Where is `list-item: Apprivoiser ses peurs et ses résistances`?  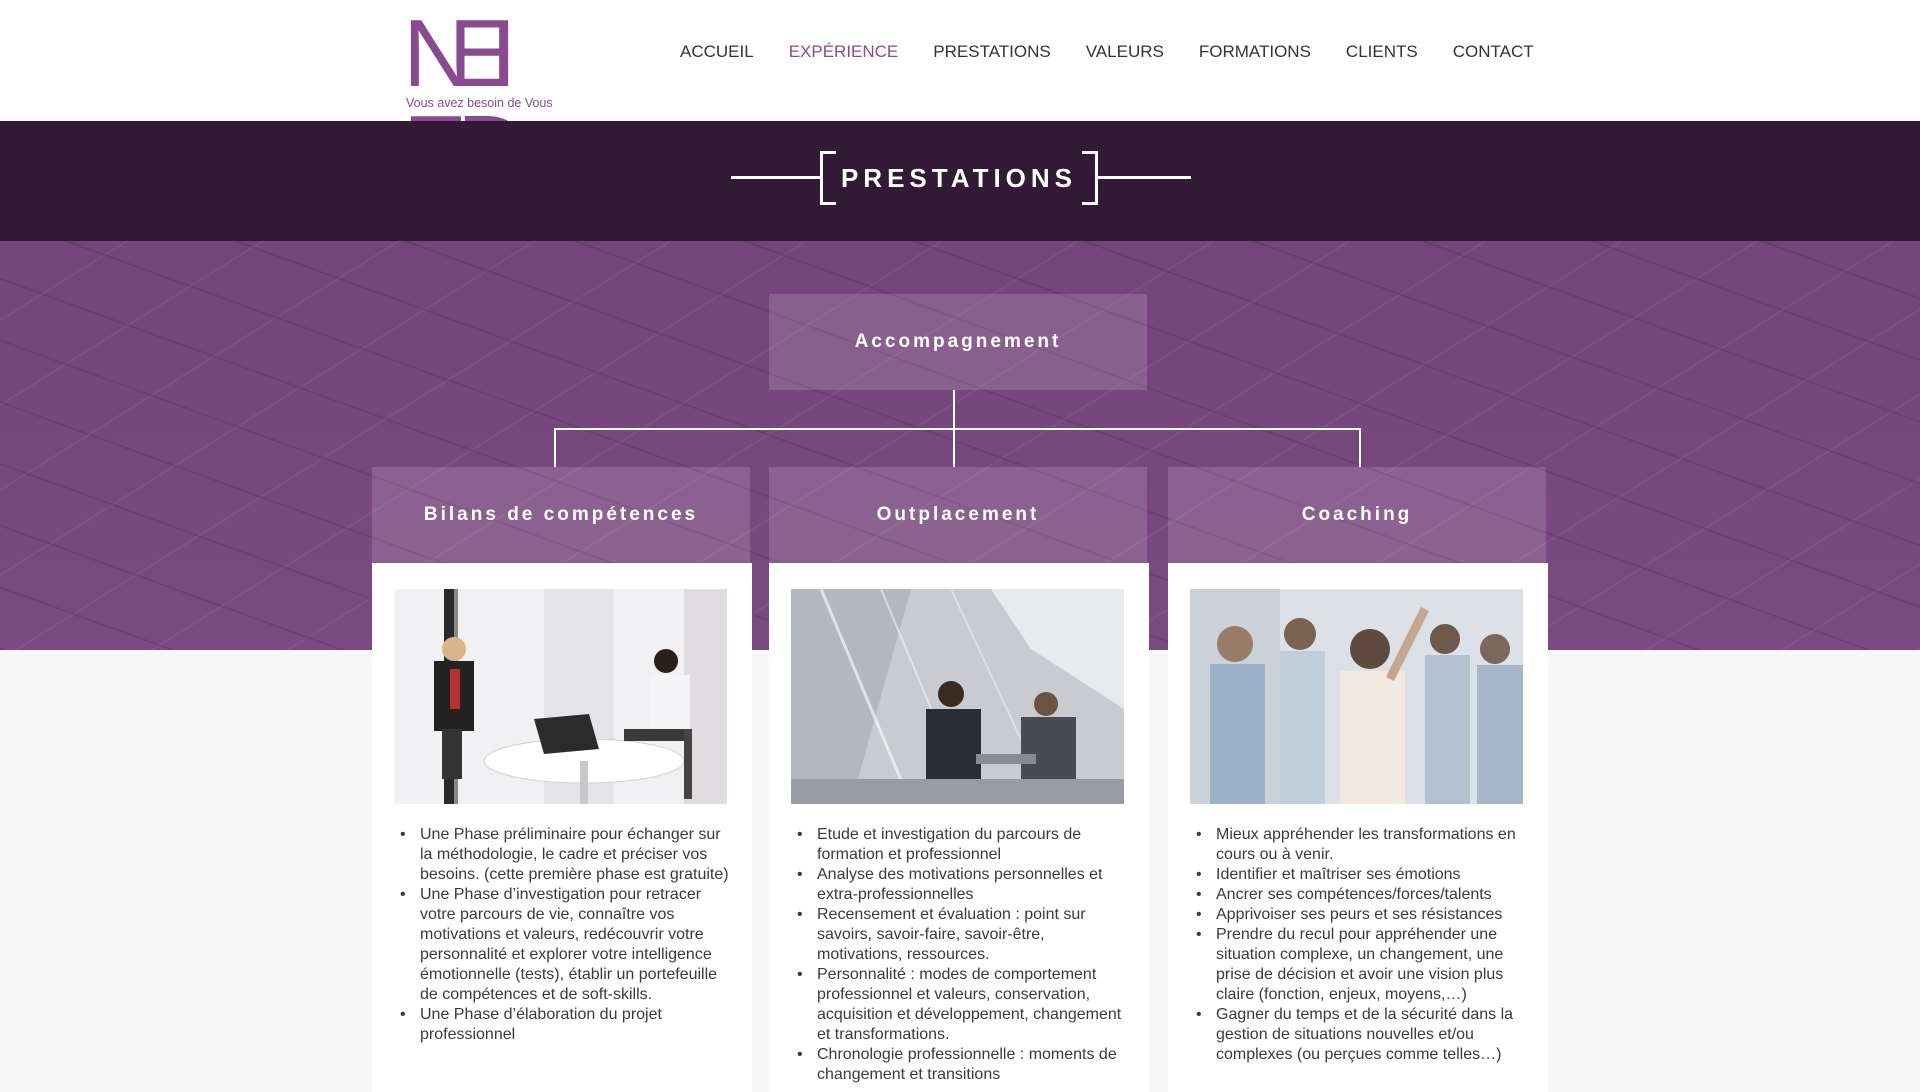 list-item: Apprivoiser ses peurs et ses résistances is located at coordinates (1361, 915).